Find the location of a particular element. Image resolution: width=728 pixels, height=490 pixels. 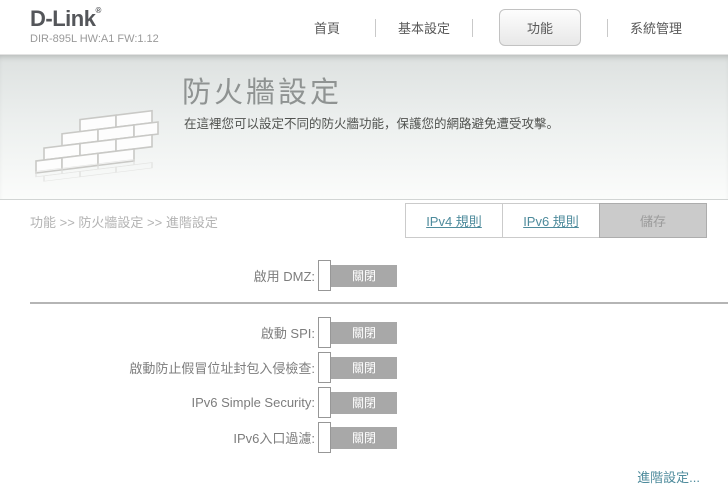

dmz-label: 啟用 DMZ: is located at coordinates (284, 276).